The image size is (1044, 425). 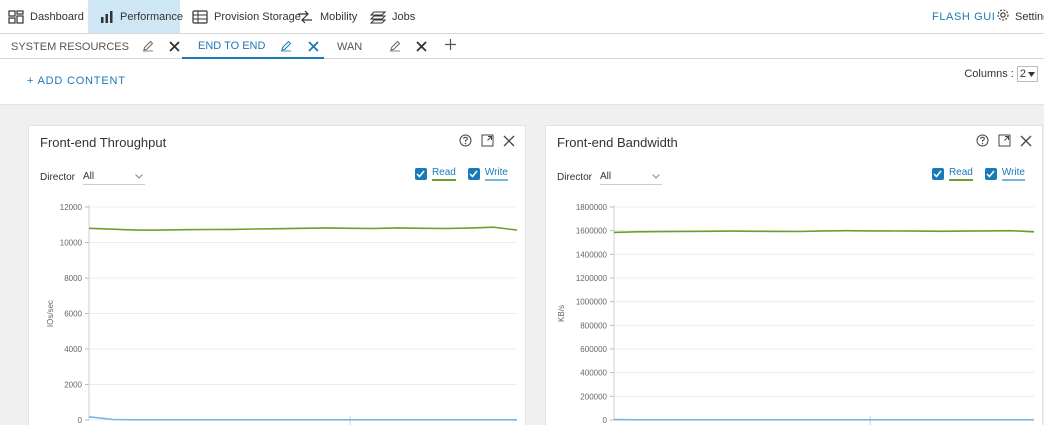 What do you see at coordinates (450, 44) in the screenshot?
I see `add-tab-icon` at bounding box center [450, 44].